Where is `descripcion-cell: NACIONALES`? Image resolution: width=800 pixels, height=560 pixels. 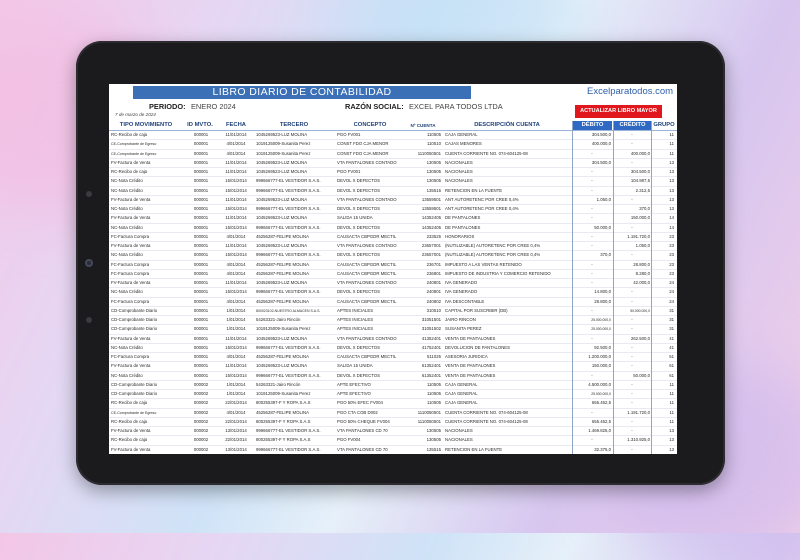 descripcion-cell: NACIONALES is located at coordinates (508, 172).